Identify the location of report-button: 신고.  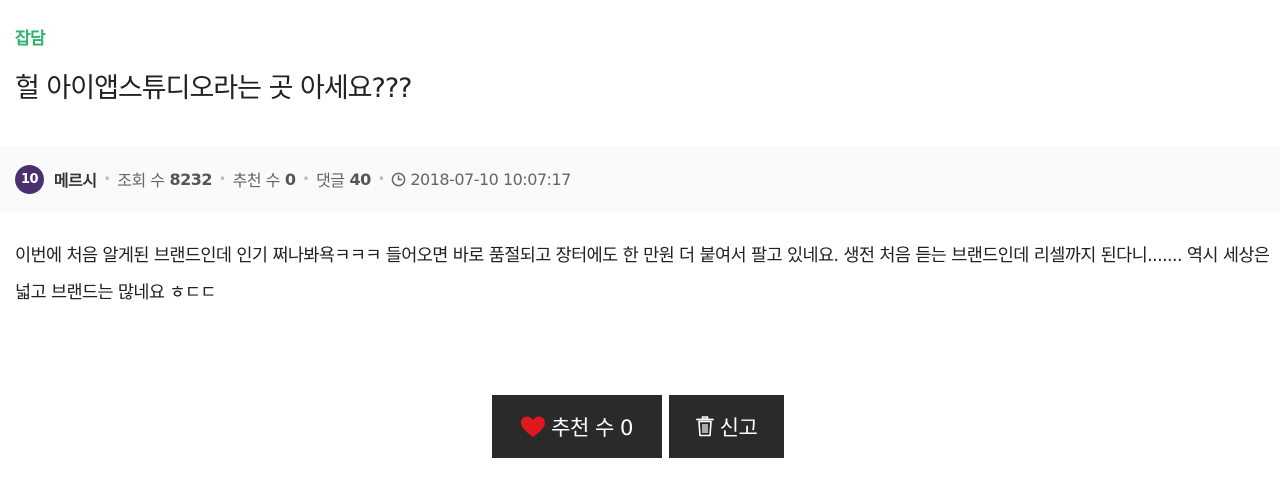
(726, 426).